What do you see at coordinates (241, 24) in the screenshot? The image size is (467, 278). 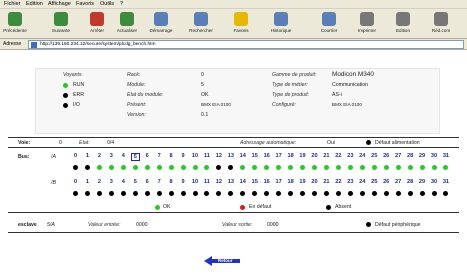 I see `toolbar-button-6: Favoris` at bounding box center [241, 24].